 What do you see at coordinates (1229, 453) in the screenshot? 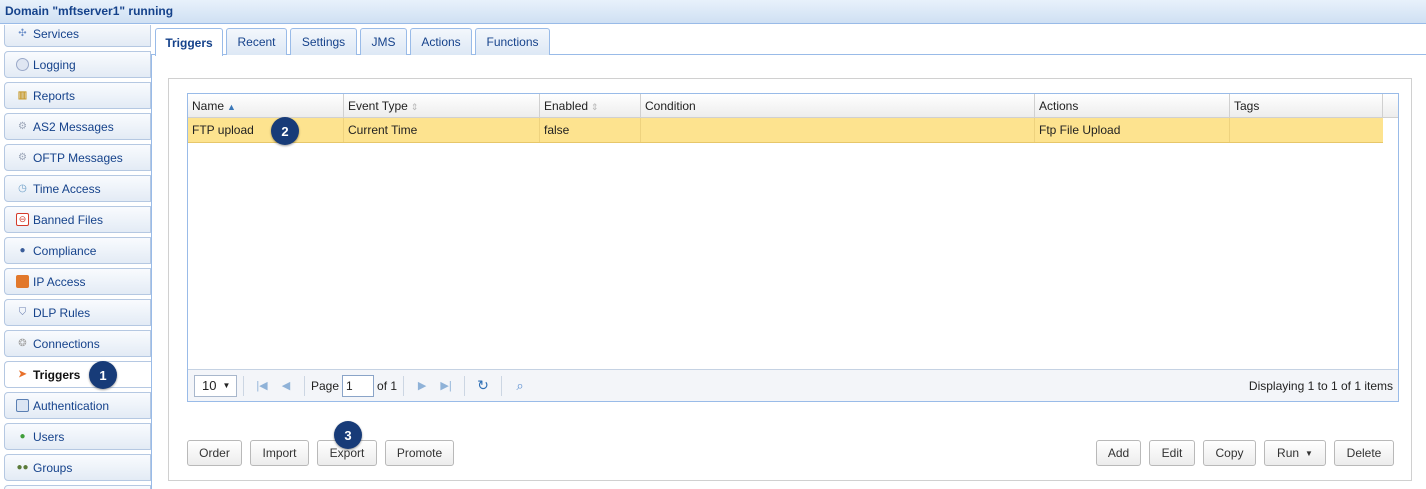
I see `copy-button: Copy` at bounding box center [1229, 453].